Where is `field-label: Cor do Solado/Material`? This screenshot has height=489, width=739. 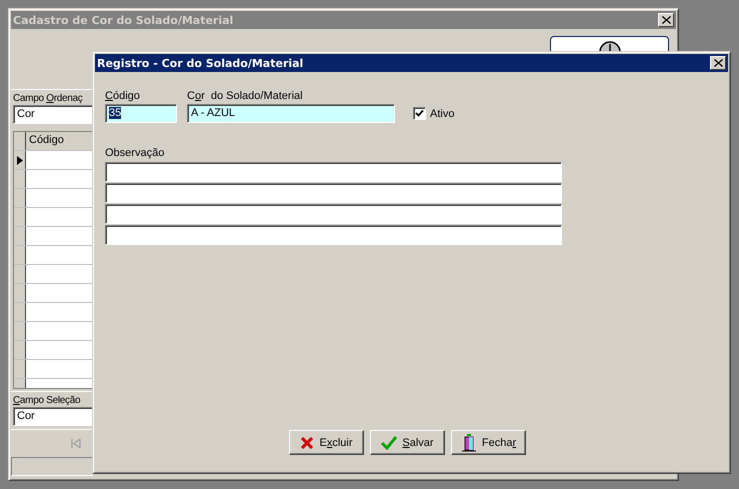
field-label: Cor do Solado/Material is located at coordinates (245, 96).